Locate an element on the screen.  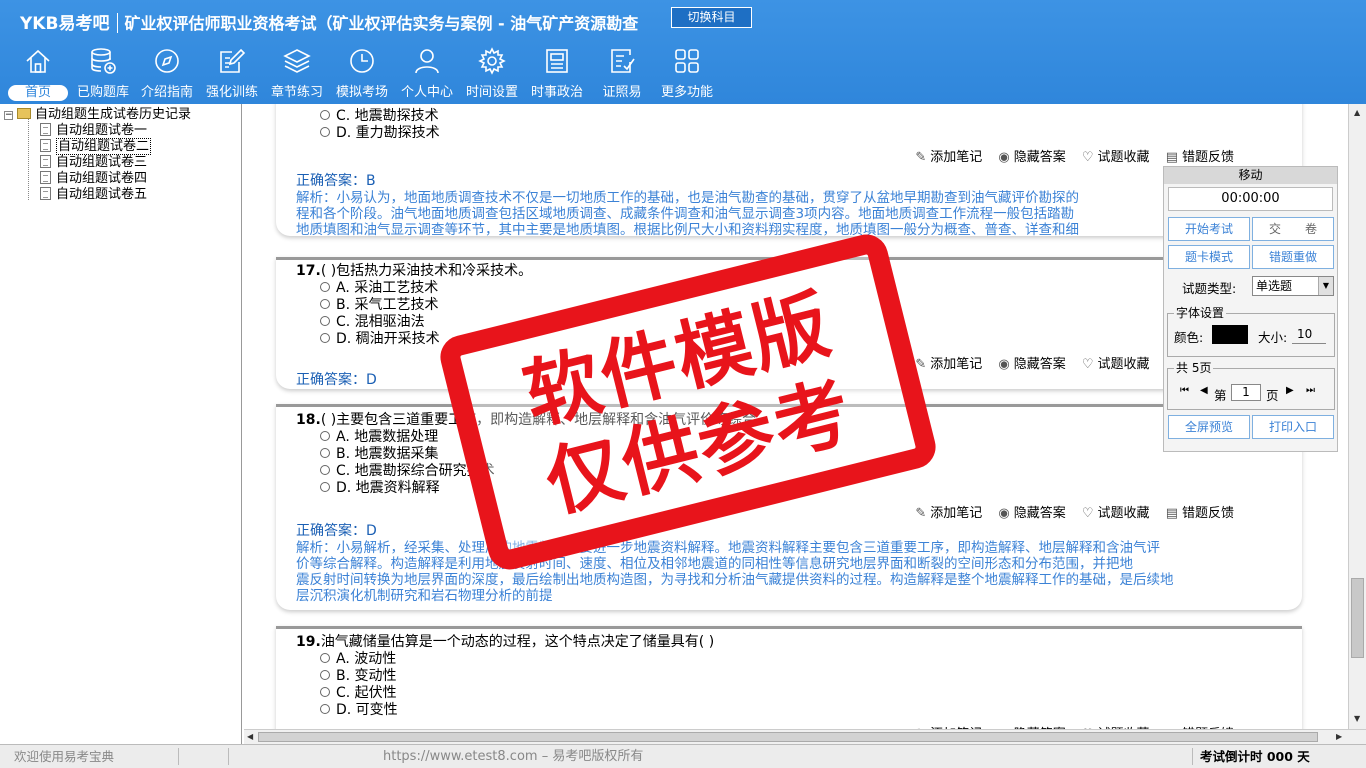
nav-chapter-practice: 章节练习 is located at coordinates (297, 75).